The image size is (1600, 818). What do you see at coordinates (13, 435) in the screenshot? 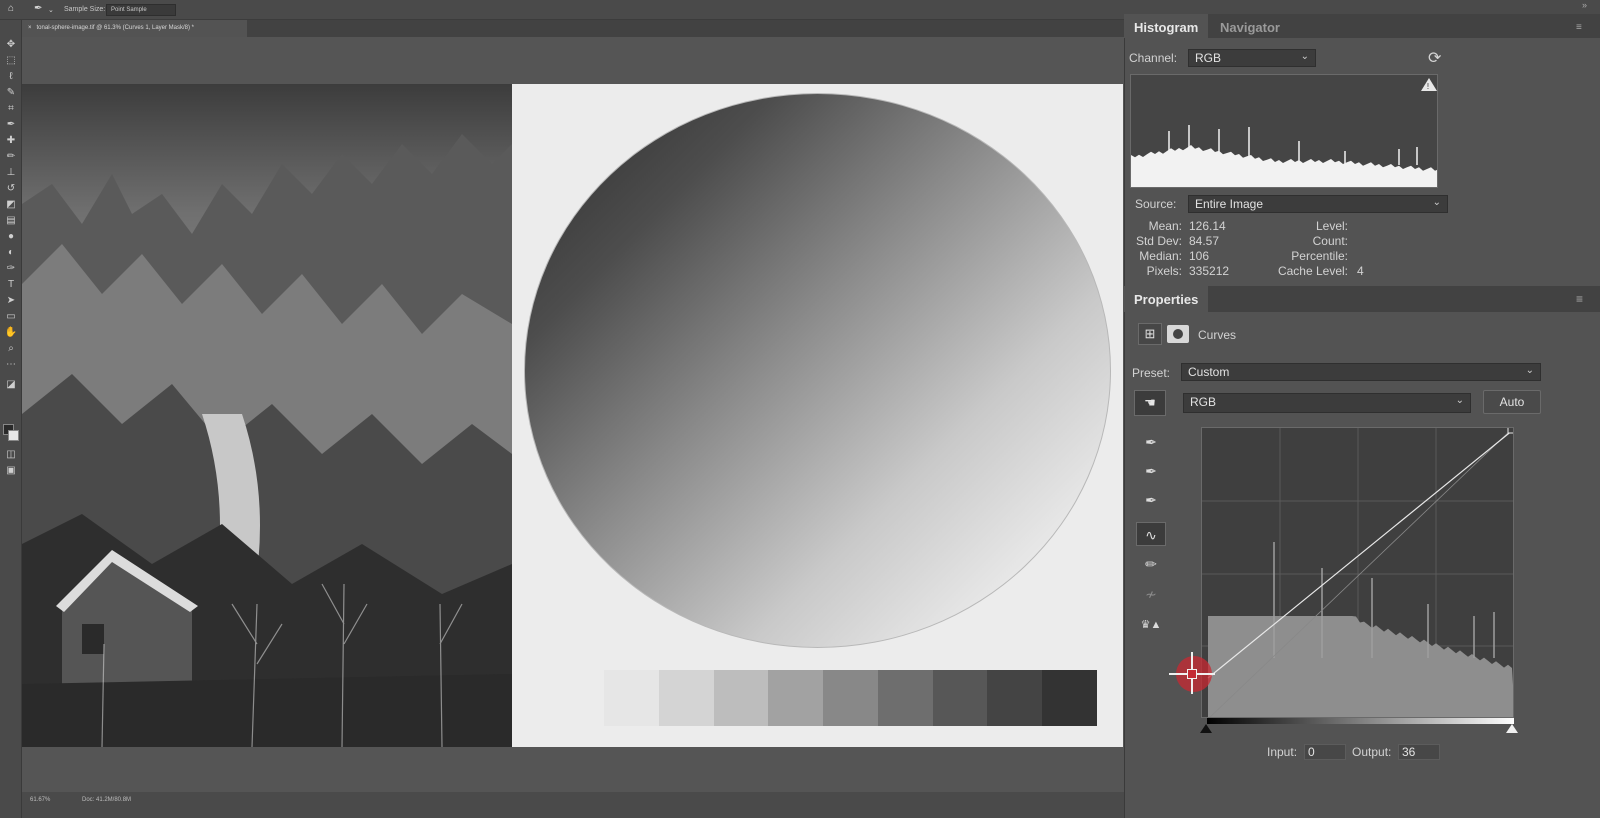
I see `background-color-swatch` at bounding box center [13, 435].